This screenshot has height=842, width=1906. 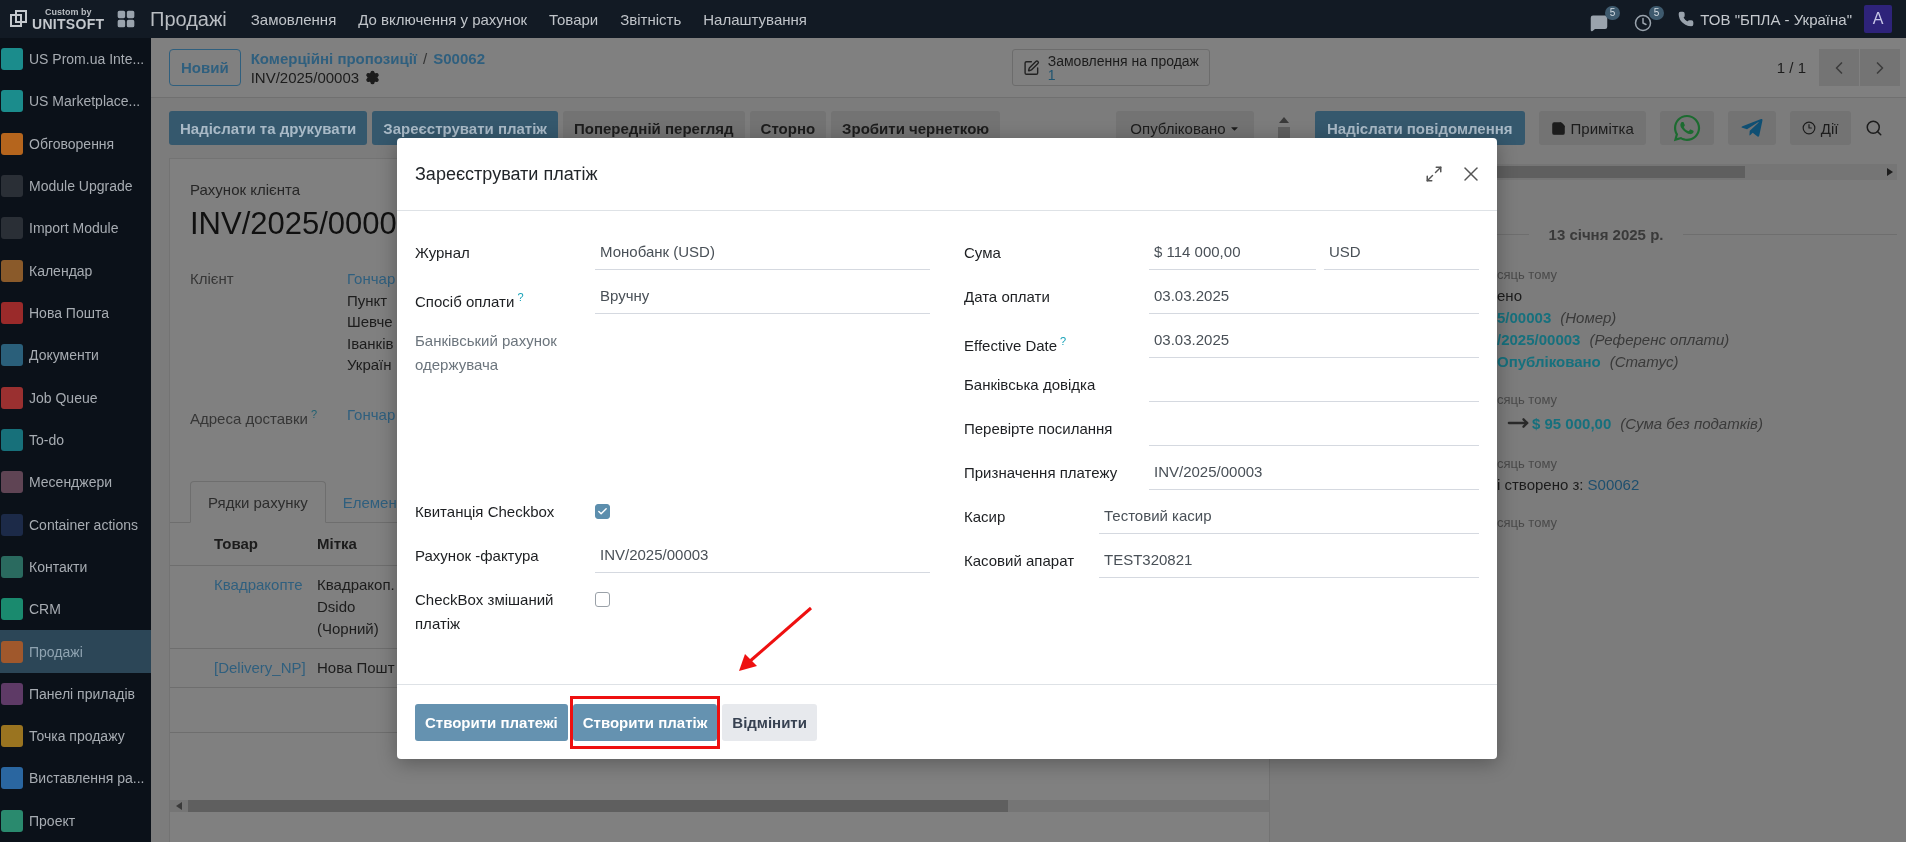 I want to click on sidebar-item: Точка продажу, so click(x=75, y=736).